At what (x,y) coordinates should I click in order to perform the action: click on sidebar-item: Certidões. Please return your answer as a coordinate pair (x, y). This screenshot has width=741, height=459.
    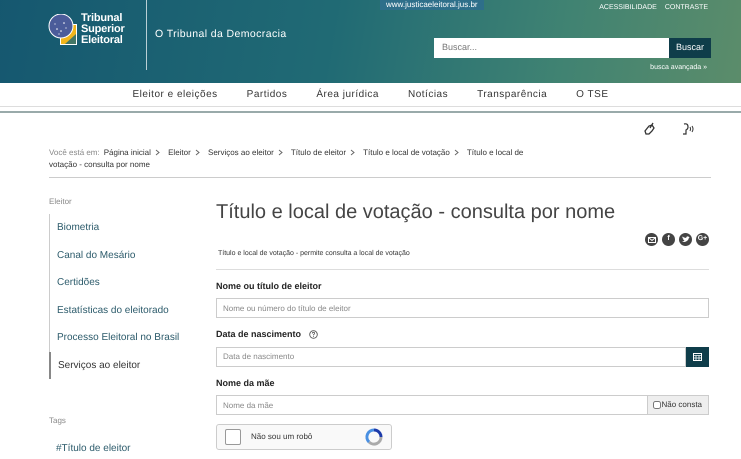
    Looking at the image, I should click on (133, 282).